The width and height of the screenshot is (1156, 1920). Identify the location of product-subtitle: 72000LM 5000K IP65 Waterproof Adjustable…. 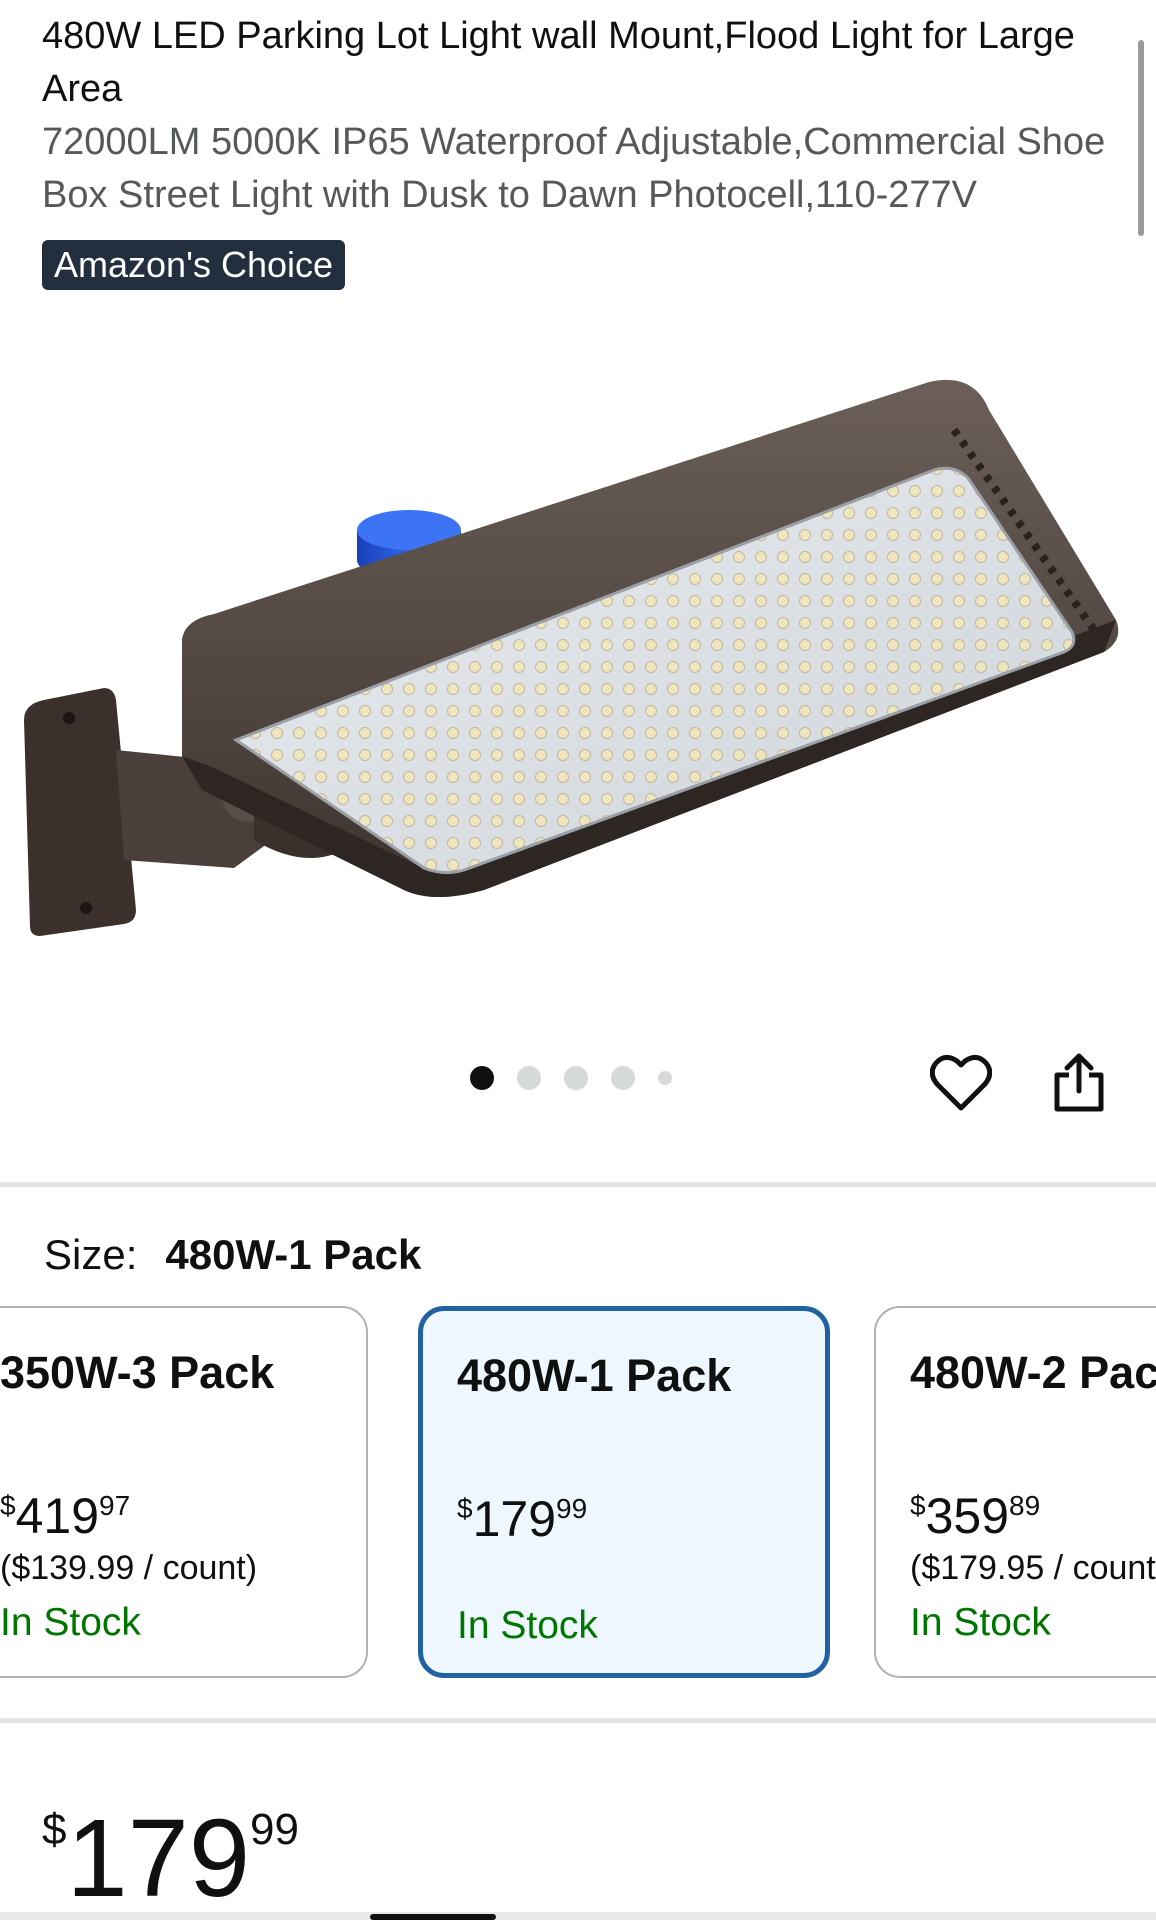
(574, 168).